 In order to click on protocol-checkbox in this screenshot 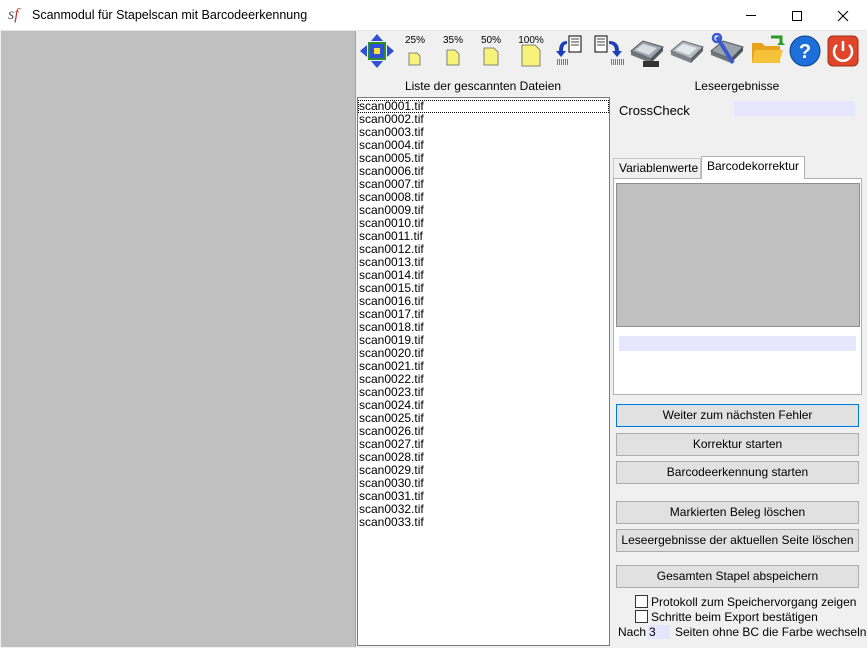, I will do `click(641, 601)`.